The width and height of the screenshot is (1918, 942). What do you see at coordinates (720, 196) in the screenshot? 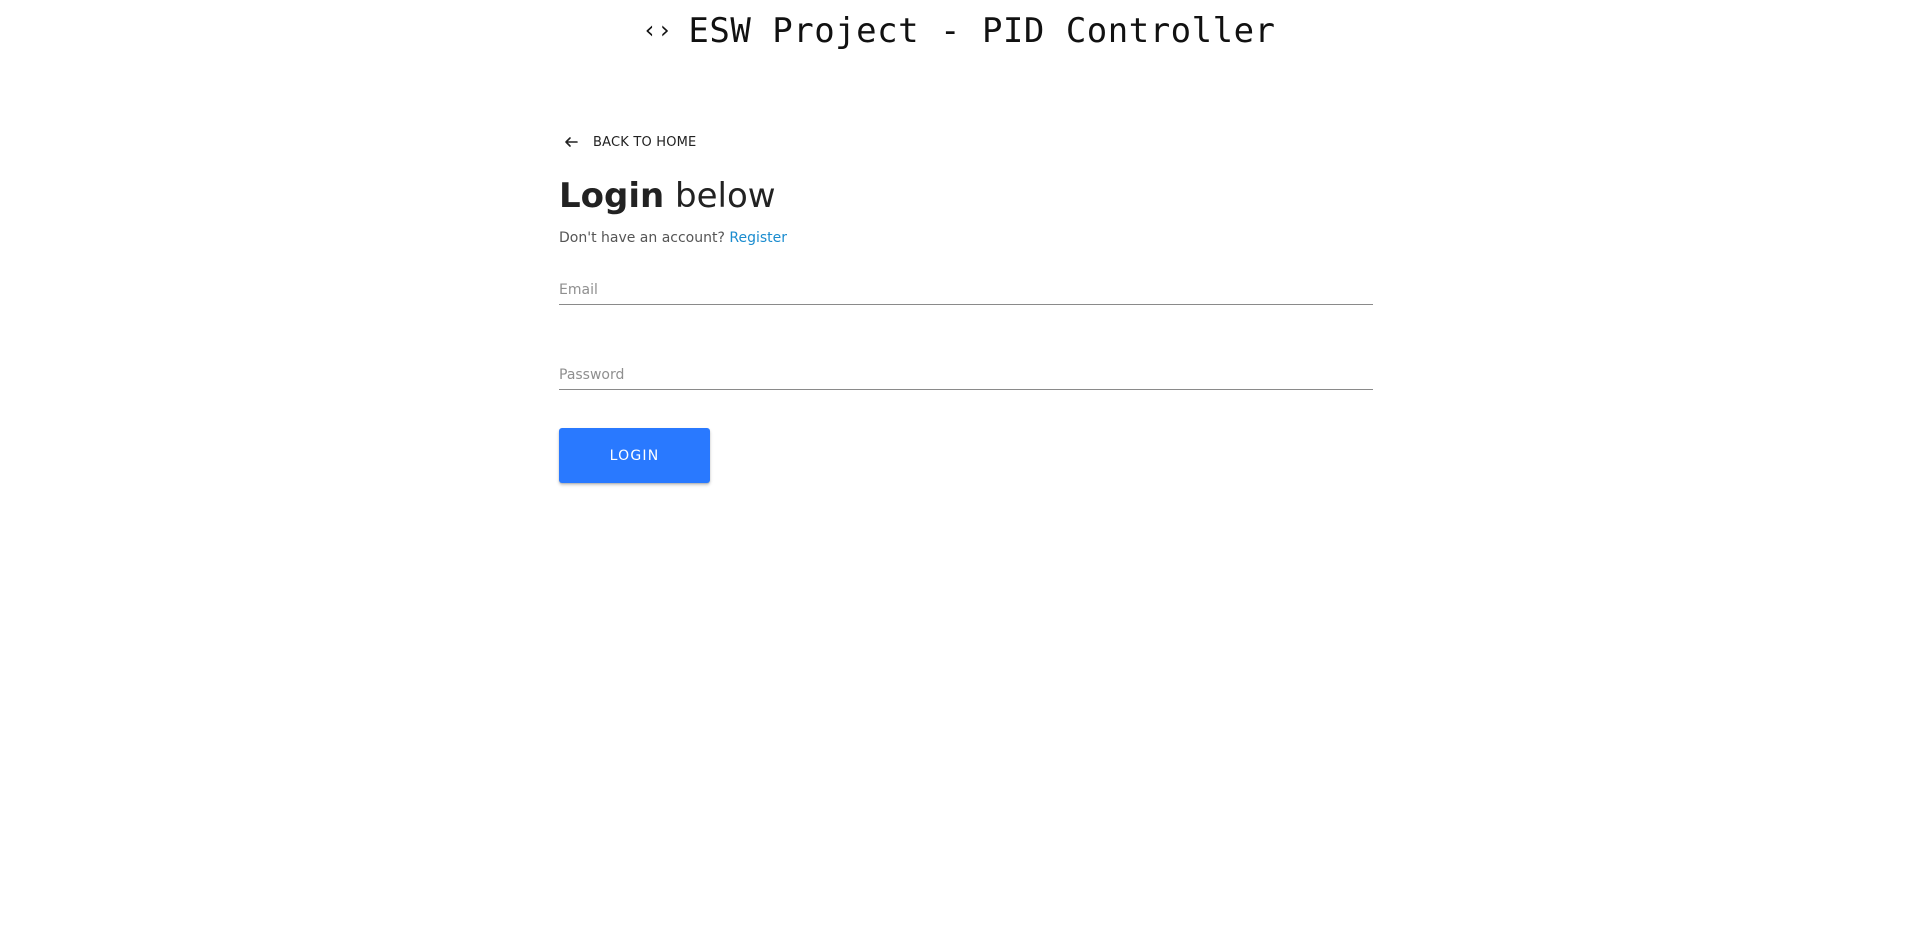
I see `page-title-rest: below` at bounding box center [720, 196].